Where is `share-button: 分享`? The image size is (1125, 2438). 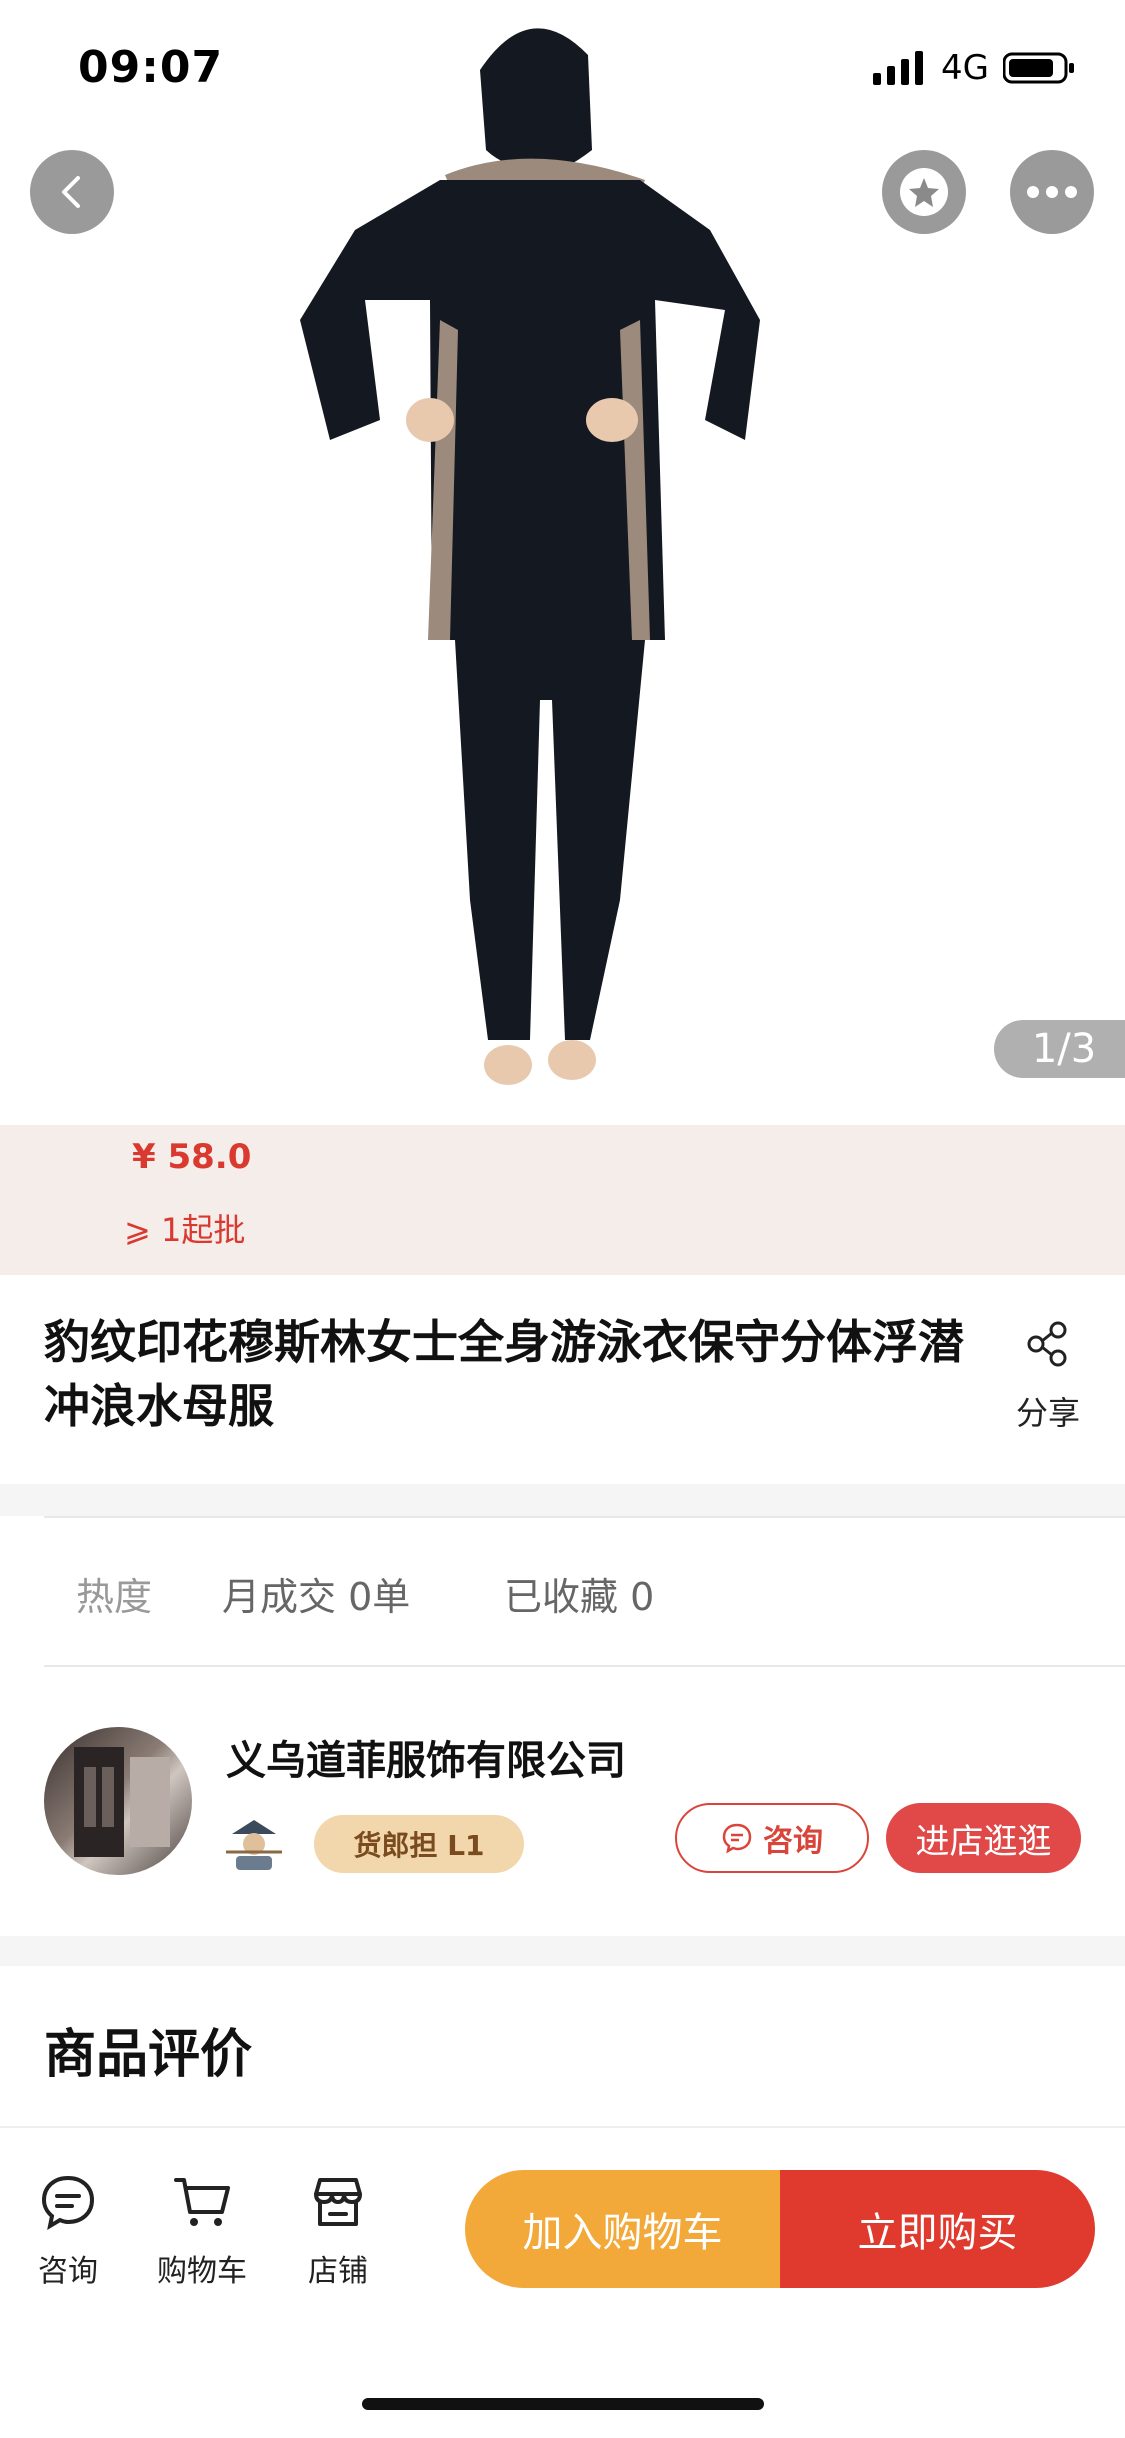
share-button: 分享 is located at coordinates (1048, 1377).